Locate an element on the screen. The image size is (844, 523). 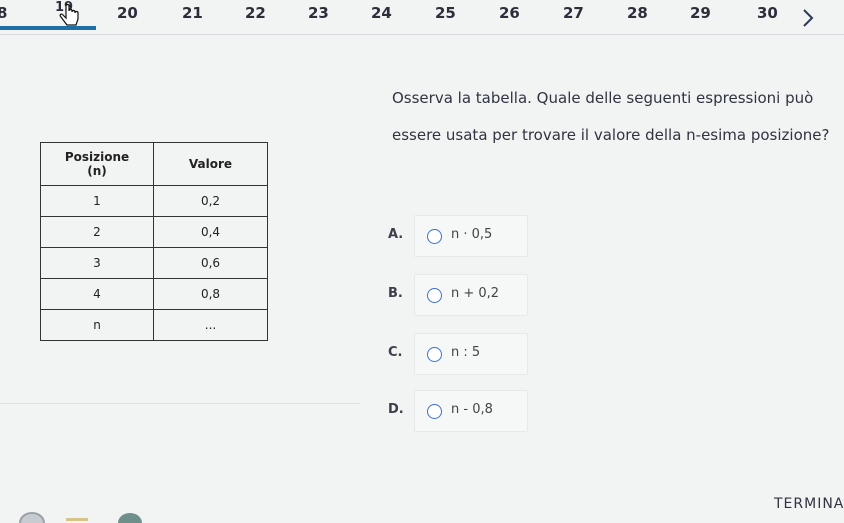
option-a-button: n · 0,5 is located at coordinates (471, 236).